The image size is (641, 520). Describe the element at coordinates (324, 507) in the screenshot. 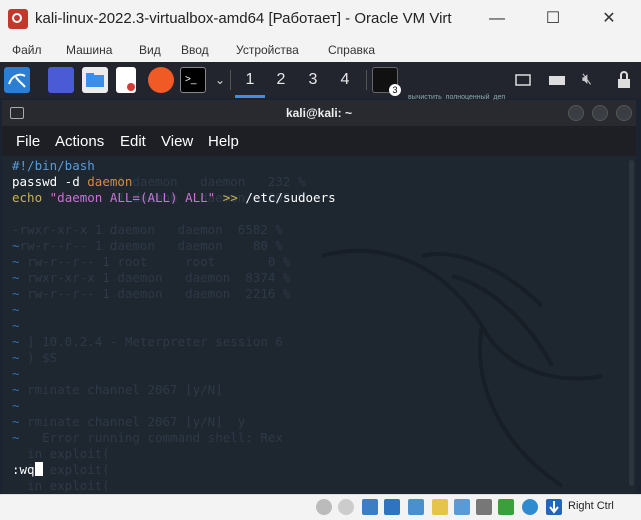

I see `hard-disk-icon` at that location.